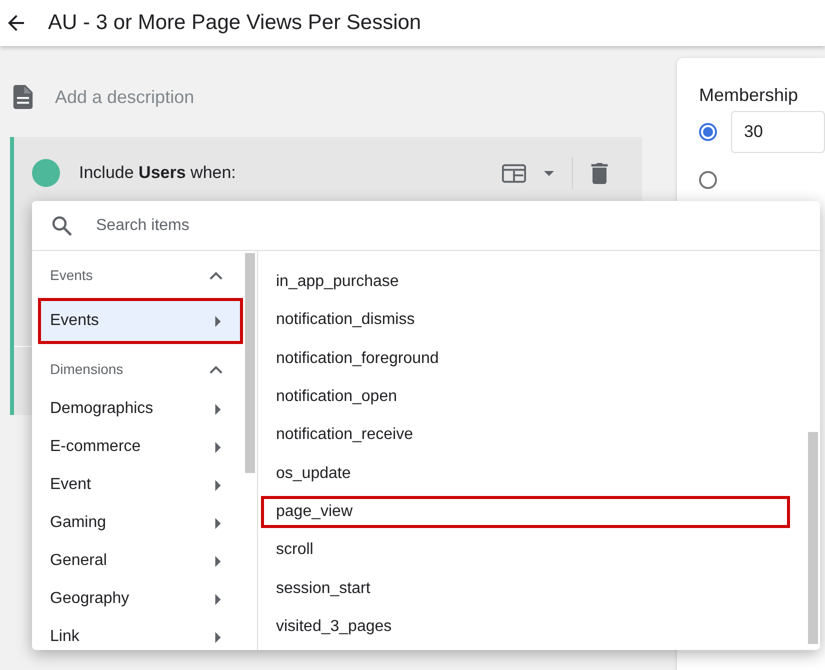 The width and height of the screenshot is (825, 670). What do you see at coordinates (235, 23) in the screenshot?
I see `page-title: AU - 3 or More Page Views Per Session` at bounding box center [235, 23].